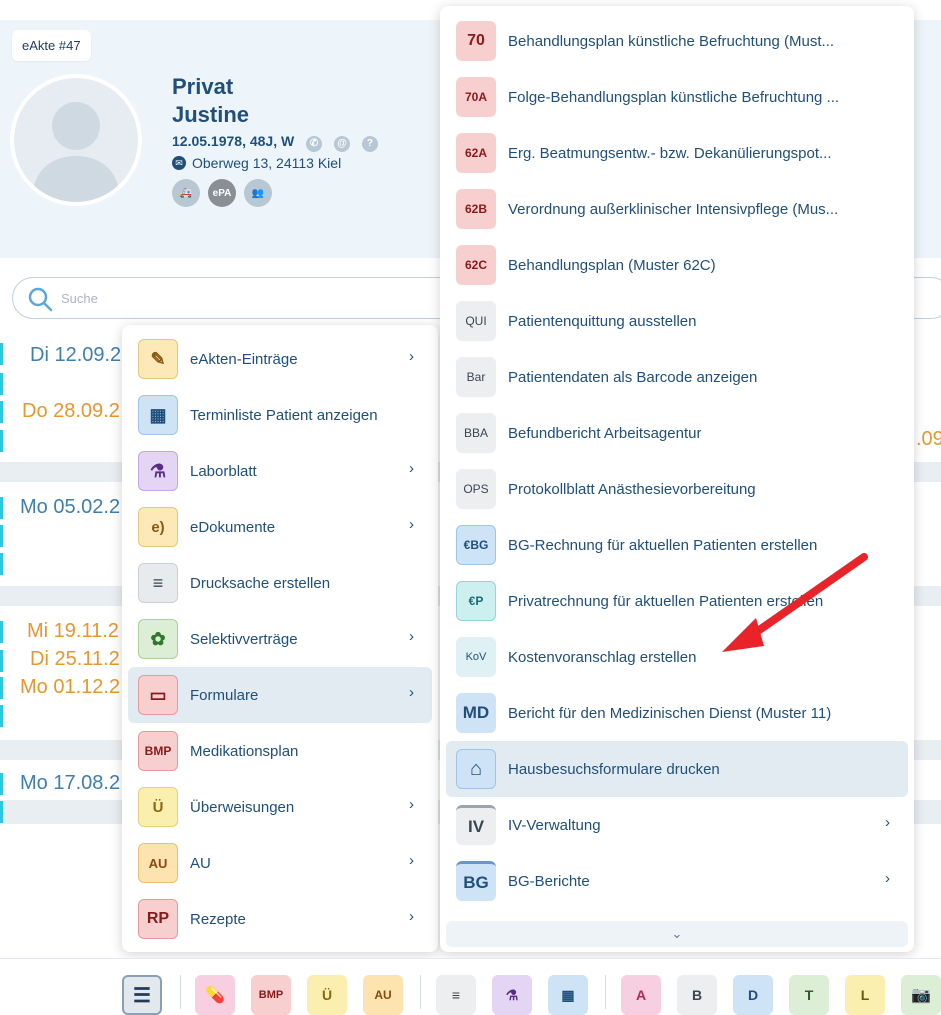 The height and width of the screenshot is (1015, 941). Describe the element at coordinates (753, 995) in the screenshot. I see `d-button: D` at that location.